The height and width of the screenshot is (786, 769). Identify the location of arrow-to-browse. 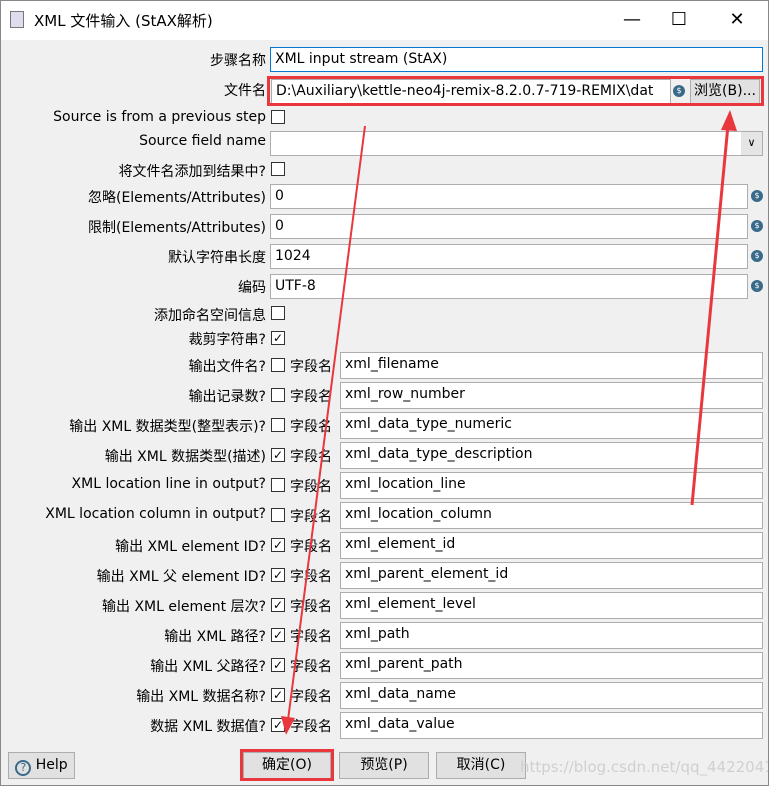
(710, 315).